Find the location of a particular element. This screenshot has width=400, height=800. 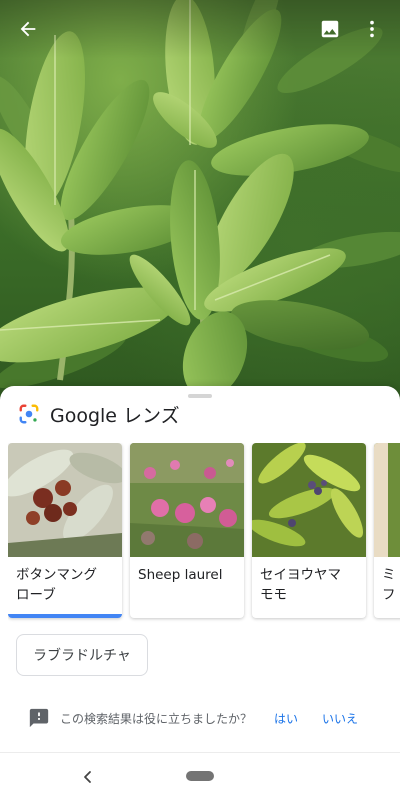

result-label: セイヨウヤマ モモ is located at coordinates (300, 585).